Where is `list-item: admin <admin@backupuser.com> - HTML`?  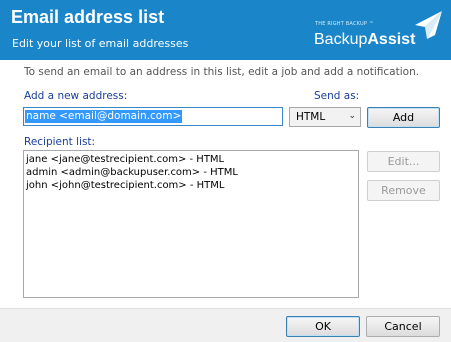
list-item: admin <admin@backupuser.com> - HTML is located at coordinates (132, 172).